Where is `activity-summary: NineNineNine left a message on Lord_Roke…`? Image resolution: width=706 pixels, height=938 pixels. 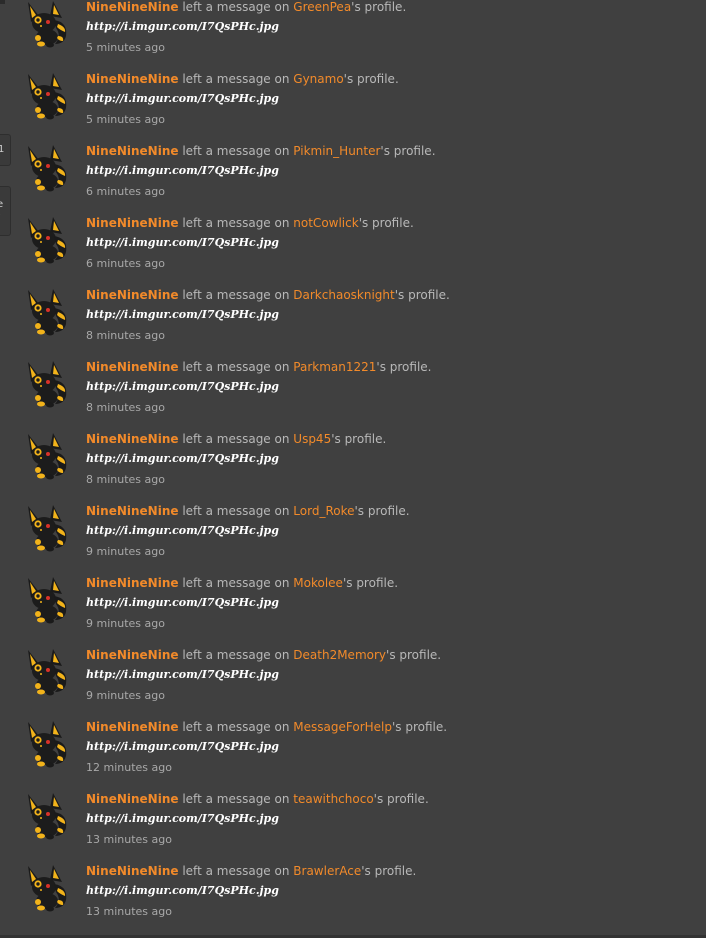 activity-summary: NineNineNine left a message on Lord_Roke… is located at coordinates (248, 511).